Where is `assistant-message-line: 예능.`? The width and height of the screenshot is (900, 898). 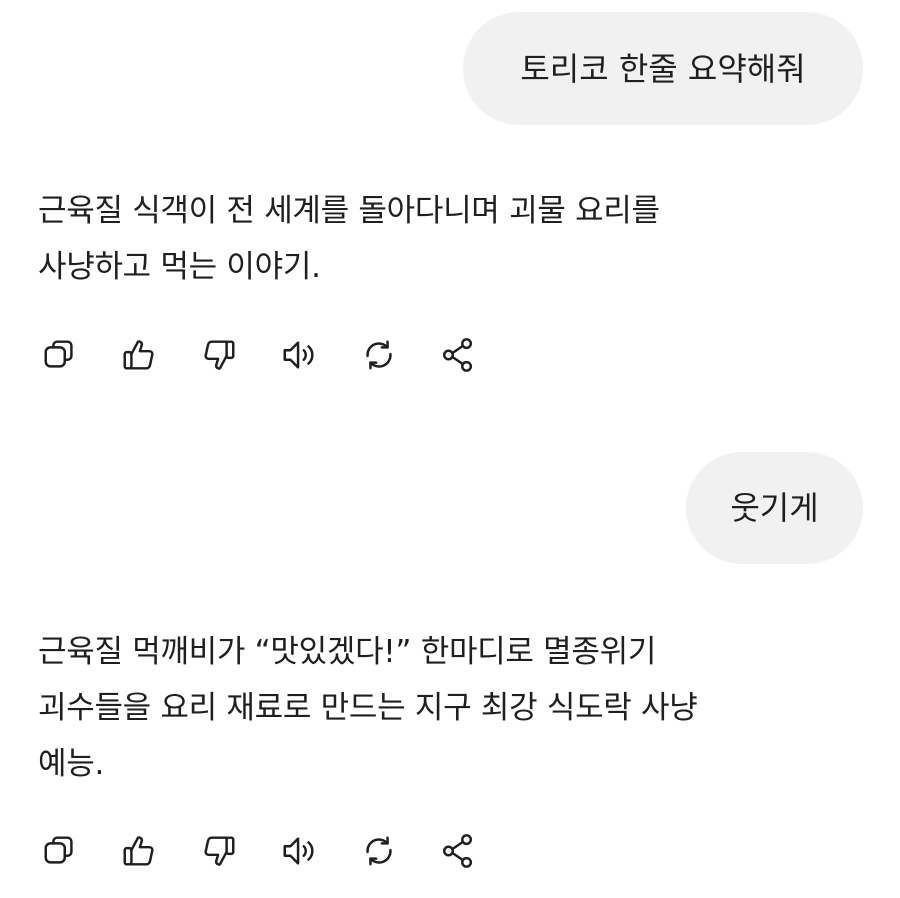
assistant-message-line: 예능. is located at coordinates (71, 764).